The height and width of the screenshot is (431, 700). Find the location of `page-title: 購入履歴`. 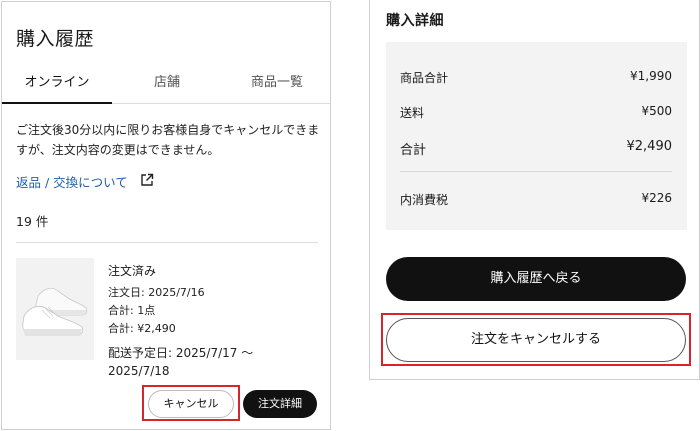

page-title: 購入履歴 is located at coordinates (55, 39).